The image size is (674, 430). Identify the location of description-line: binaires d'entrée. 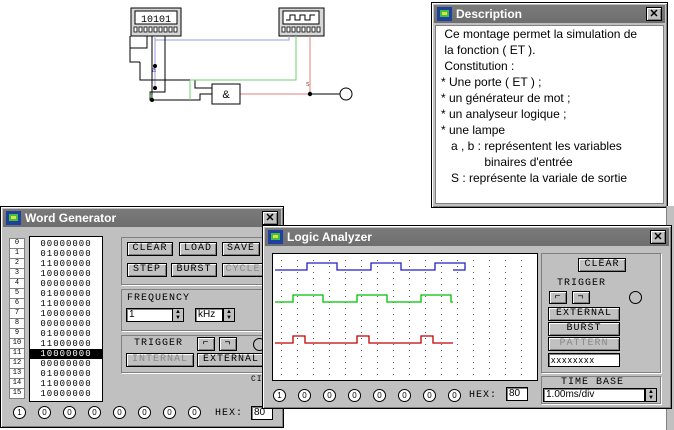
(507, 162).